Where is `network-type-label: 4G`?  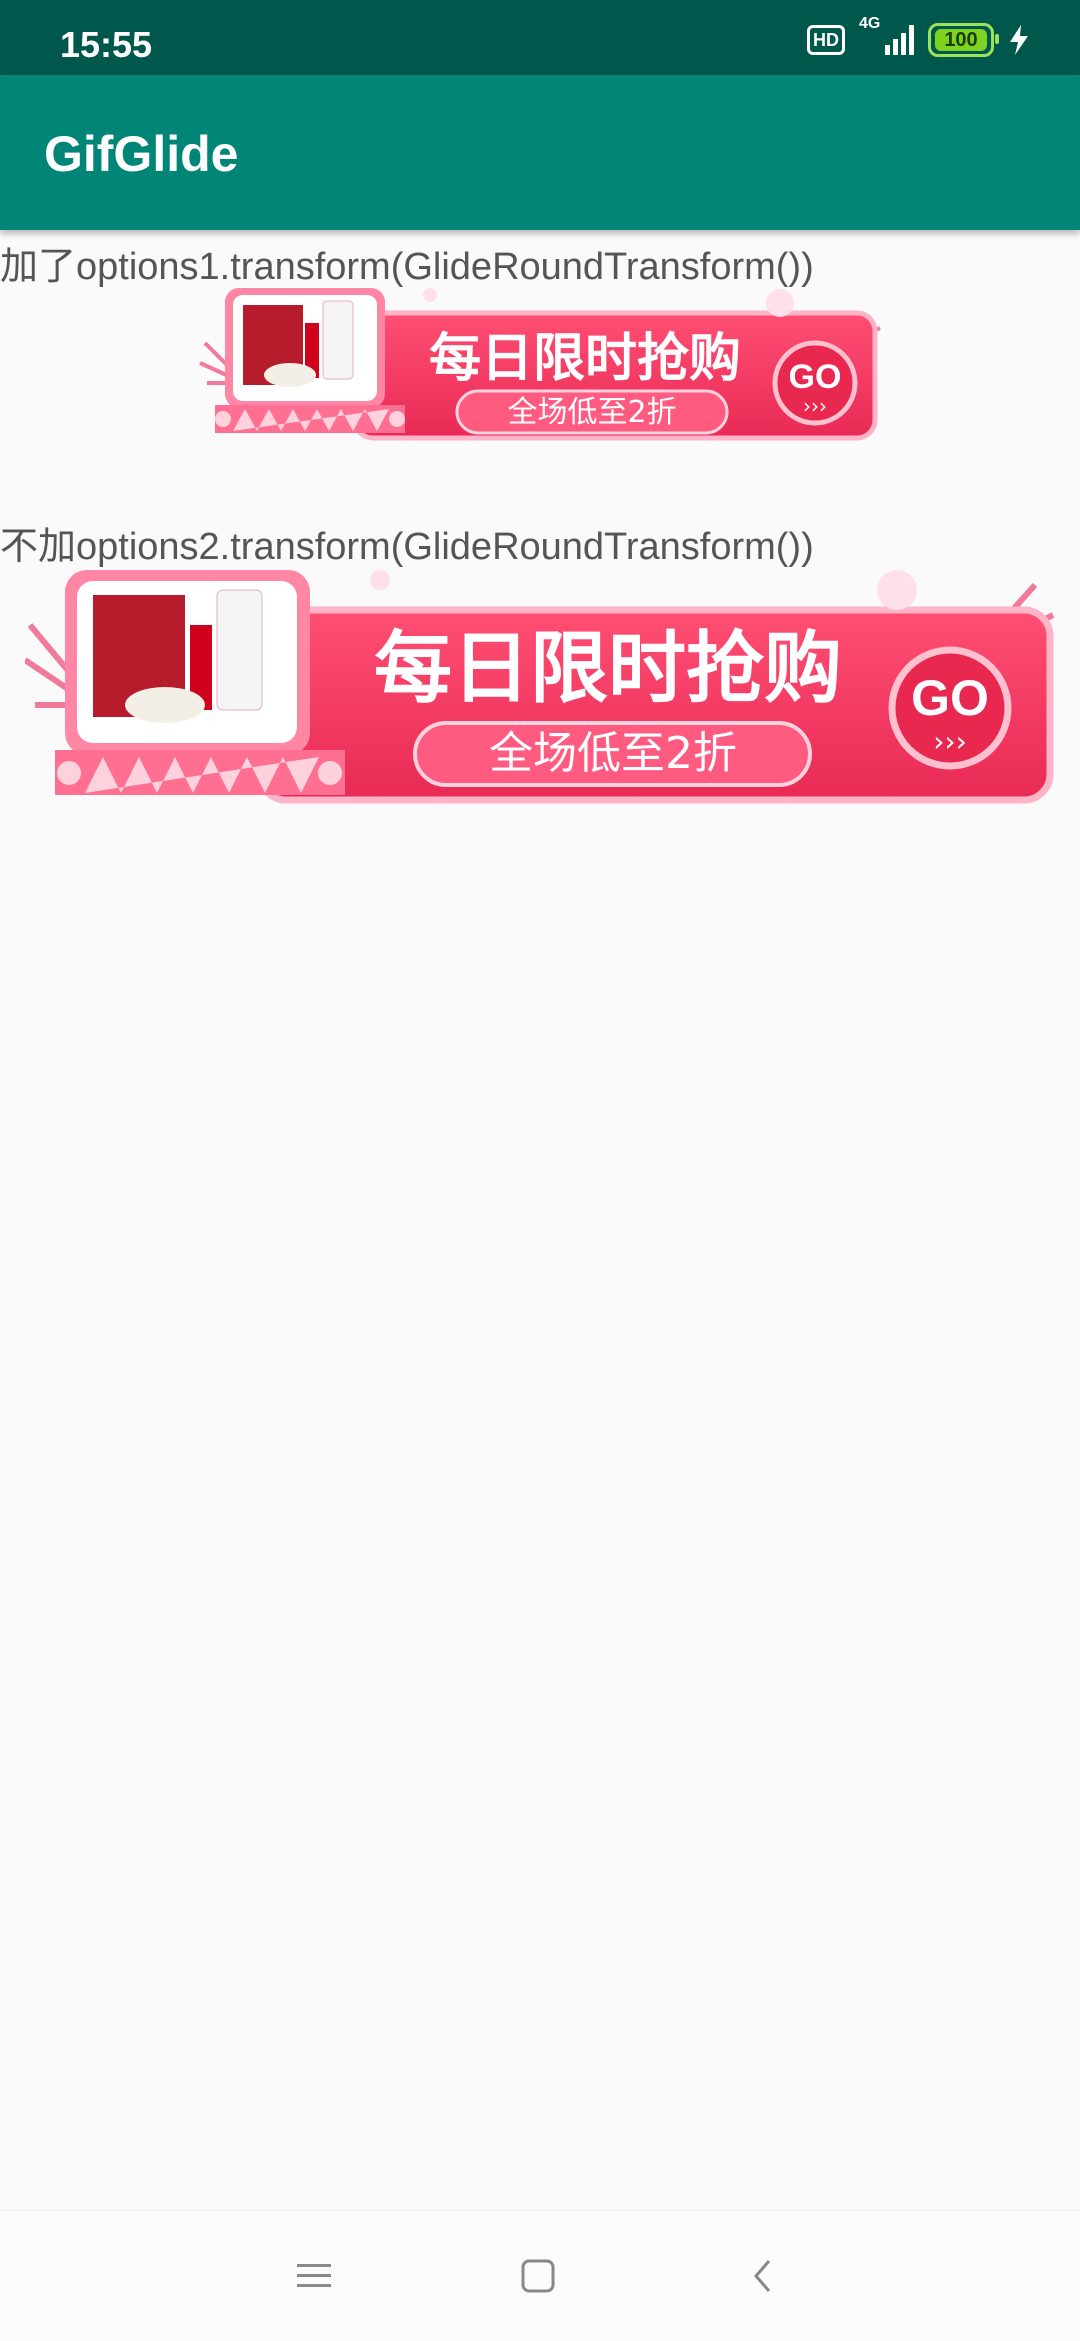 network-type-label: 4G is located at coordinates (870, 23).